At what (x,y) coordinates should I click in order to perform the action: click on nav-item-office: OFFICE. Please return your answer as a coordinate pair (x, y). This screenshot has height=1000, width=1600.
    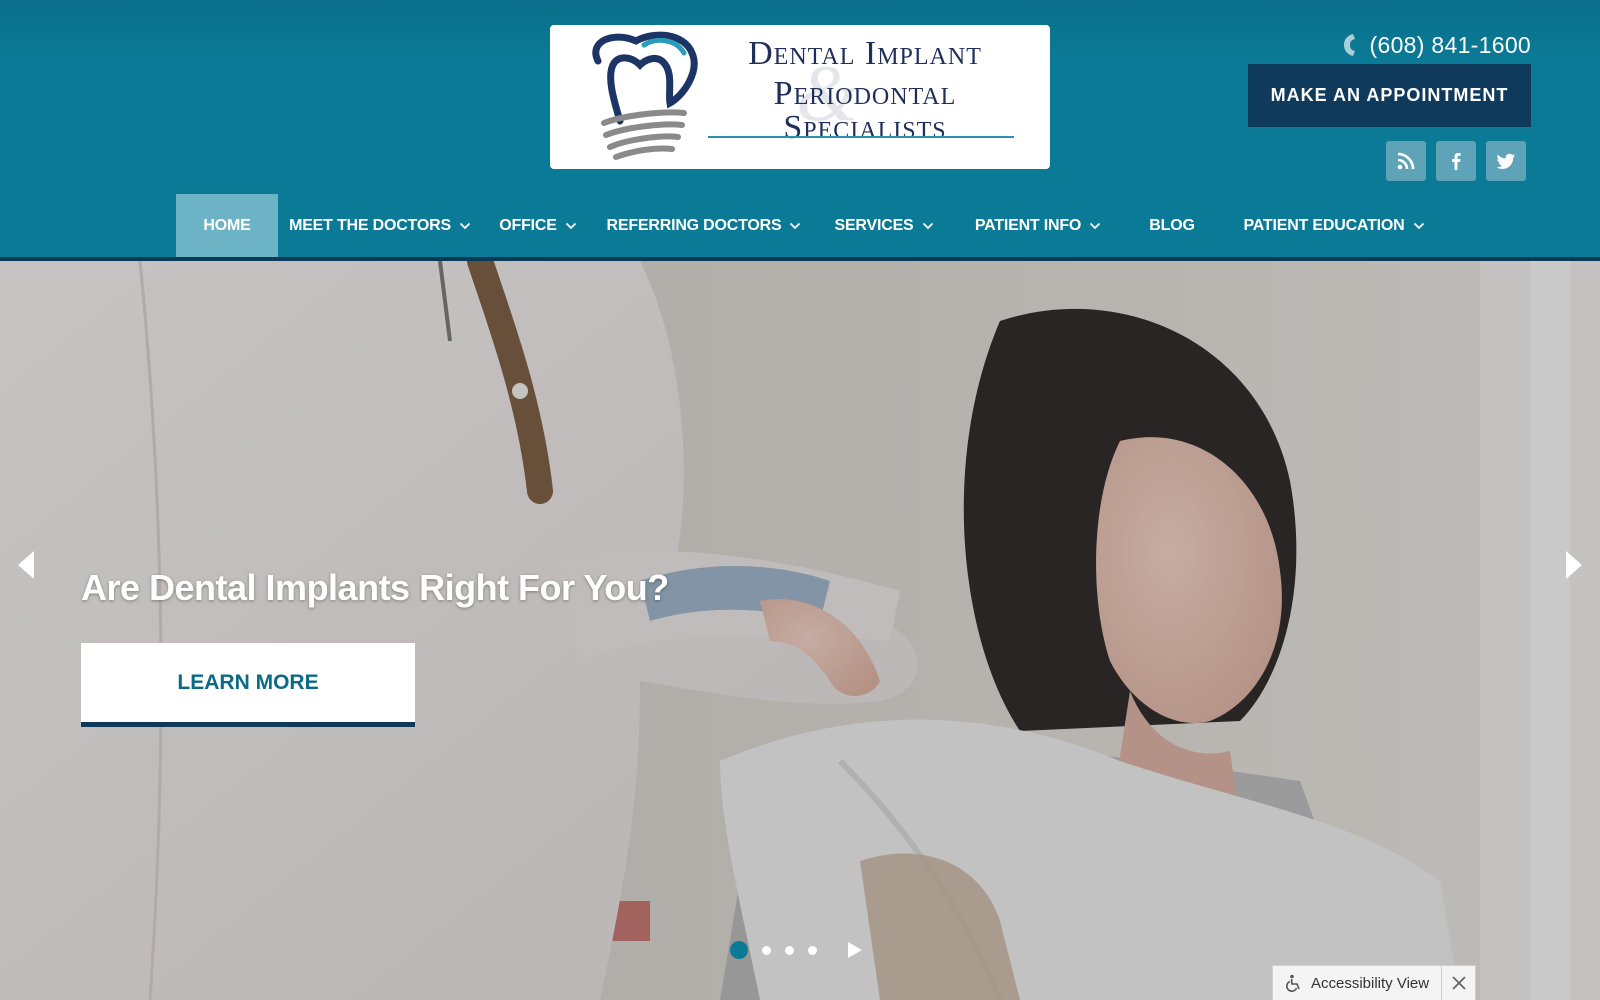
    Looking at the image, I should click on (538, 225).